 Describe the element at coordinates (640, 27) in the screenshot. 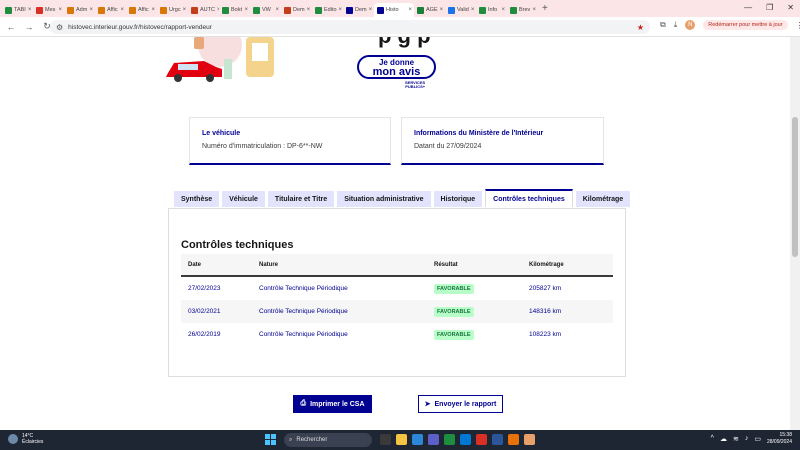

I see `bookmark-star-icon: ★` at that location.